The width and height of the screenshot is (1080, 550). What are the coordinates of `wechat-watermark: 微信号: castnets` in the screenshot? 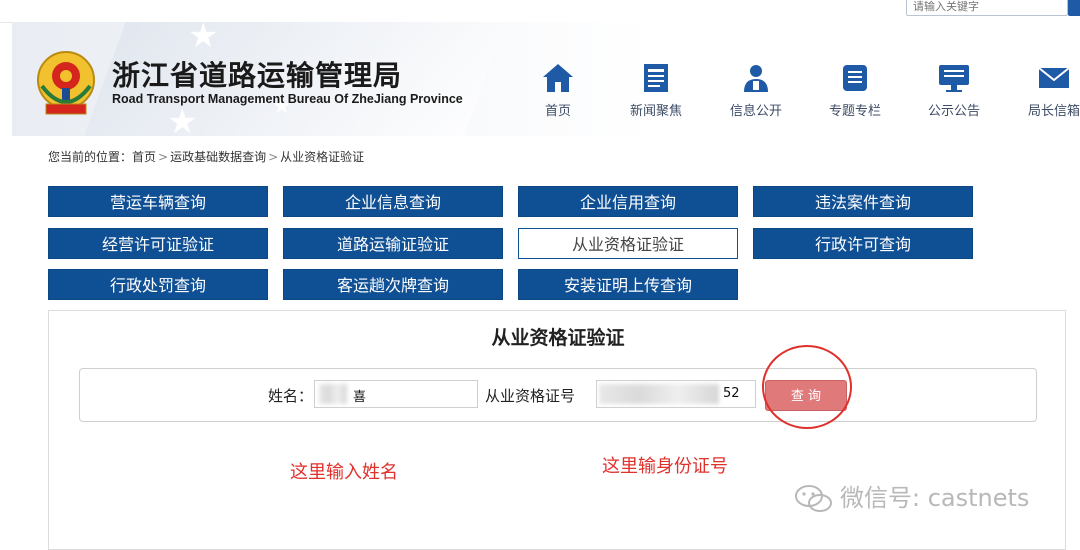 It's located at (911, 496).